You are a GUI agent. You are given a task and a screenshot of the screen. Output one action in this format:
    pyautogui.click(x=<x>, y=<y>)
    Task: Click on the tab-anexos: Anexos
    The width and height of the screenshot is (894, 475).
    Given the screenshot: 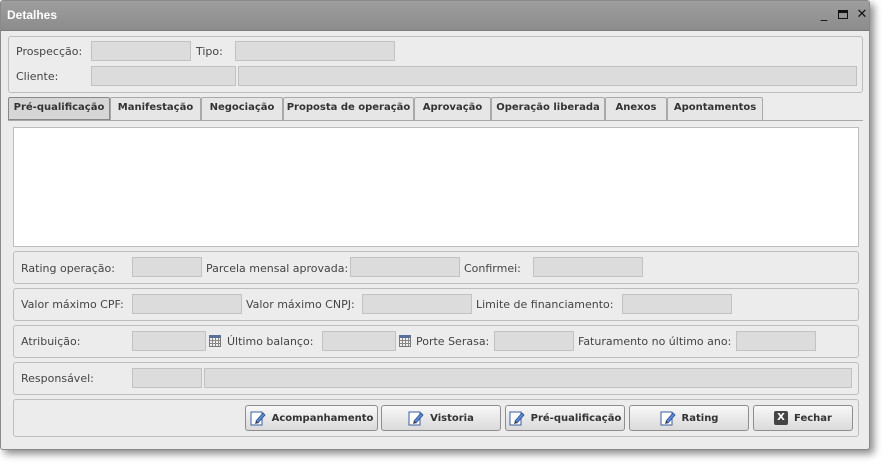 What is the action you would take?
    pyautogui.click(x=636, y=108)
    